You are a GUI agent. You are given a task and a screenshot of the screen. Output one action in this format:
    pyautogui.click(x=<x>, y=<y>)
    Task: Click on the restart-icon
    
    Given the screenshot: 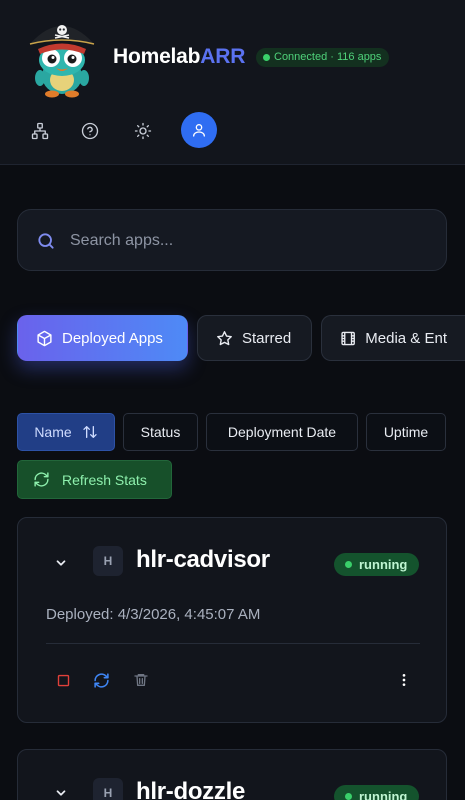 What is the action you would take?
    pyautogui.click(x=101, y=680)
    